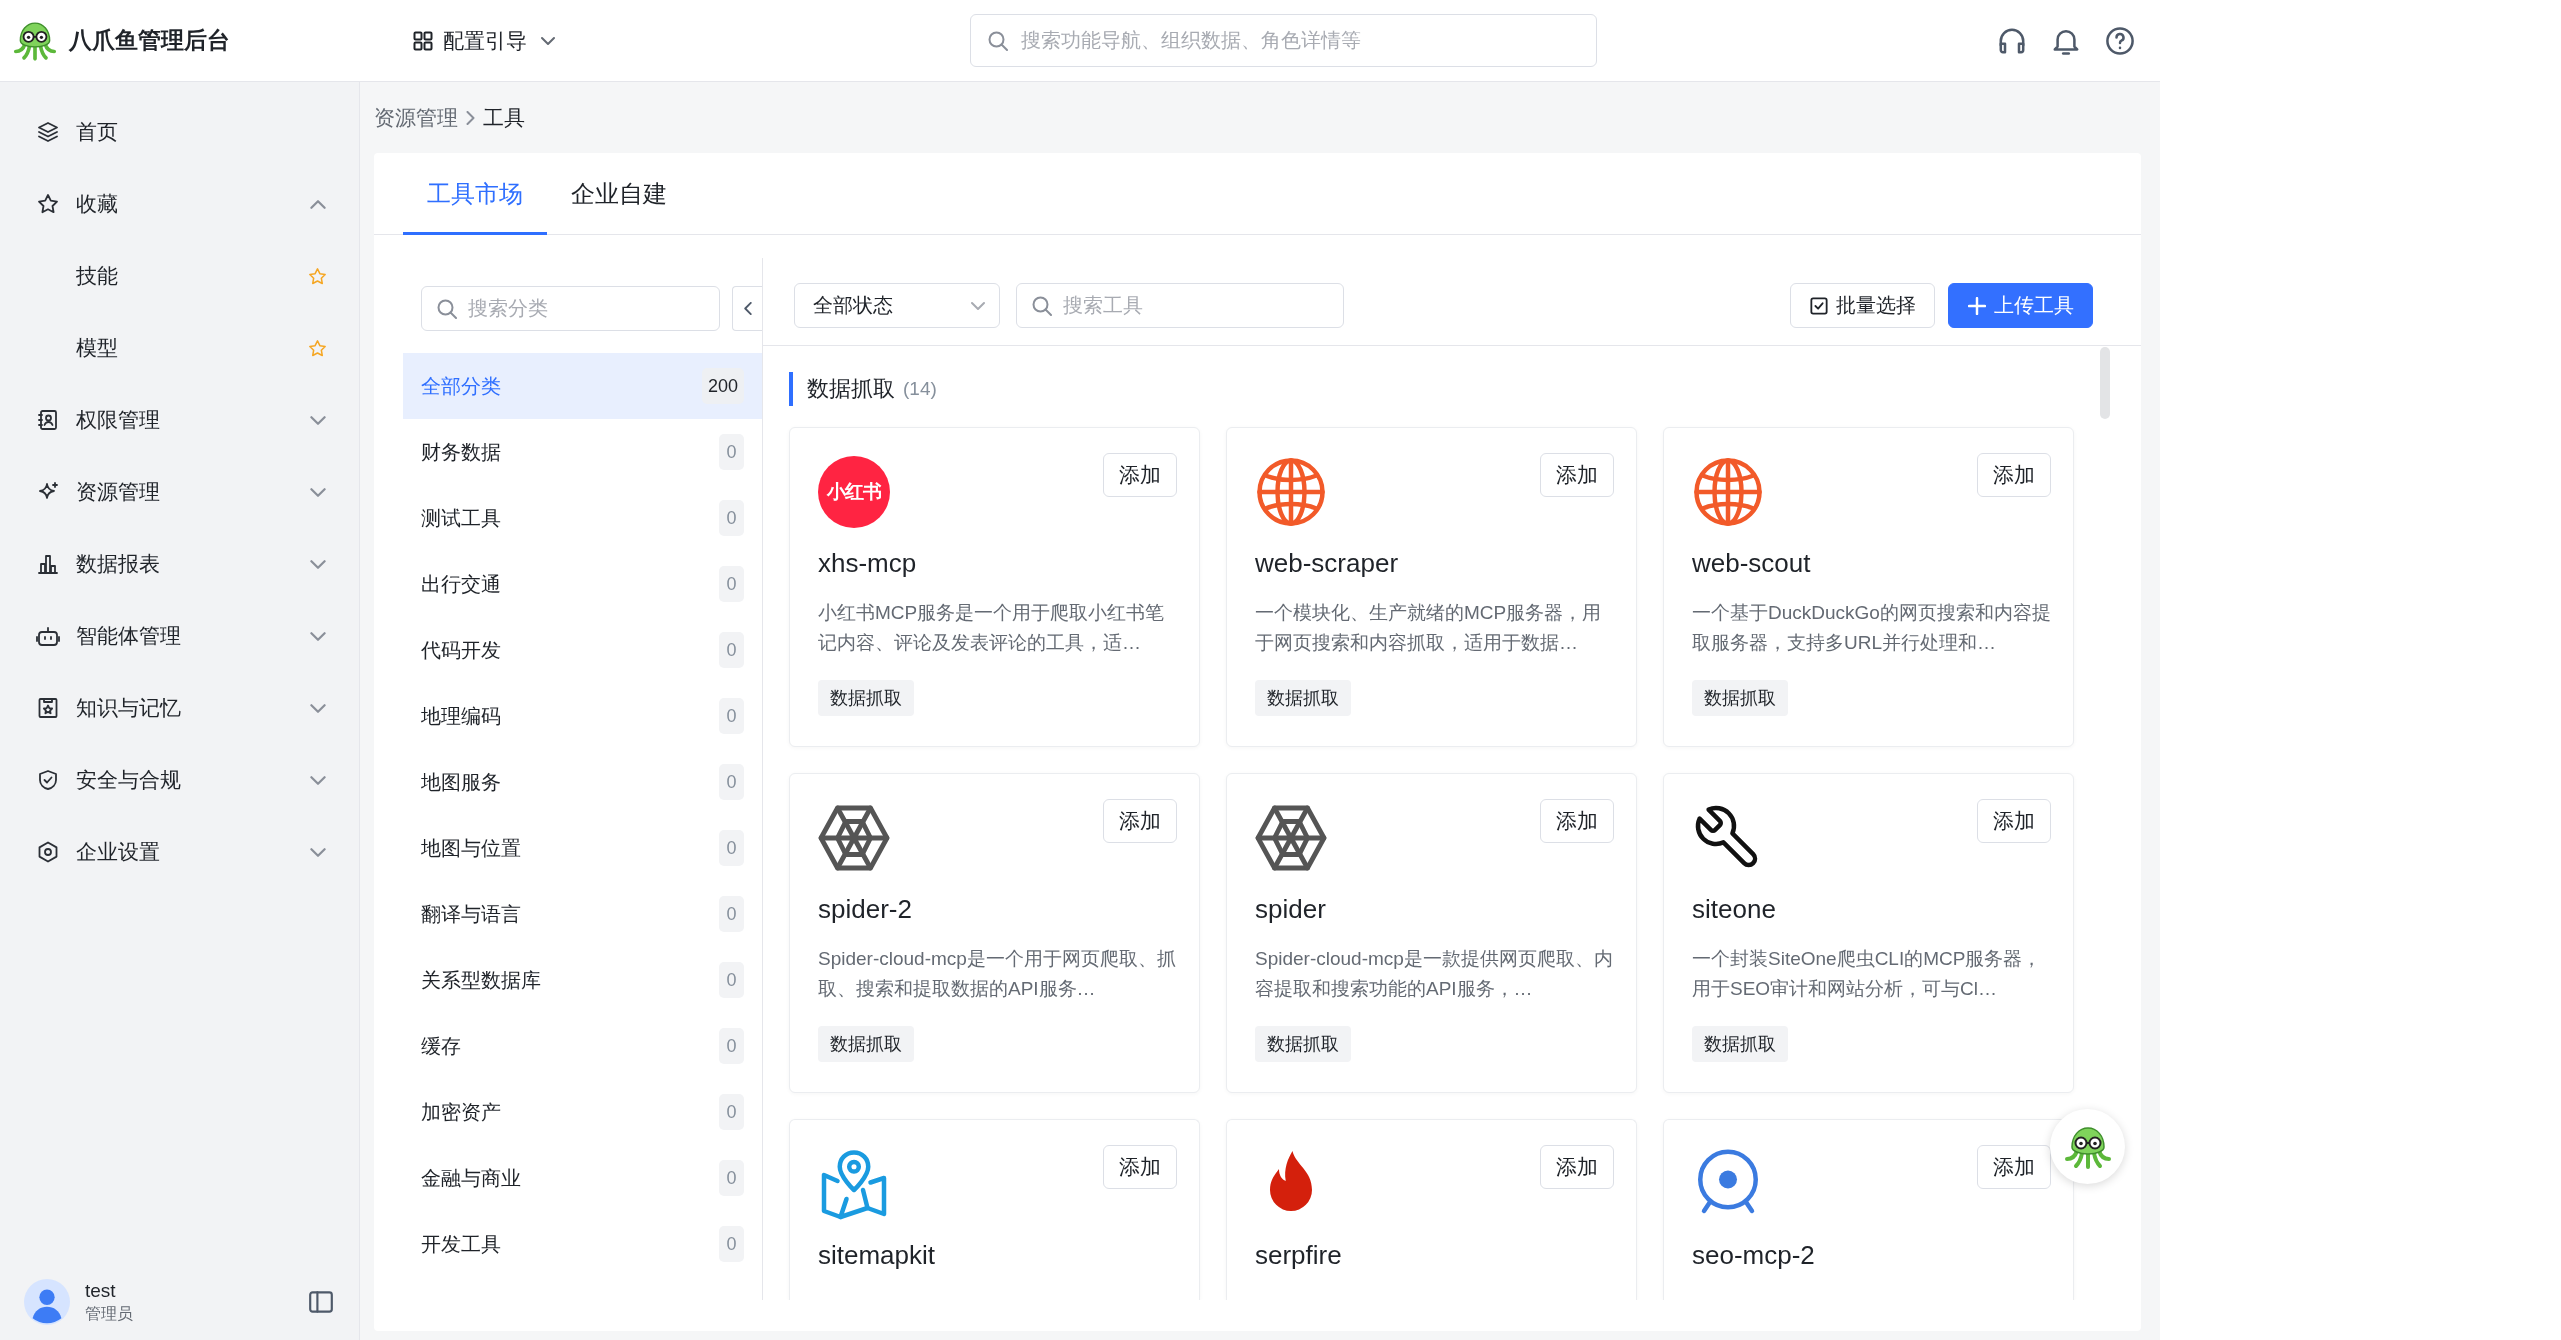 Image resolution: width=2561 pixels, height=1340 pixels. I want to click on layers-icon, so click(48, 132).